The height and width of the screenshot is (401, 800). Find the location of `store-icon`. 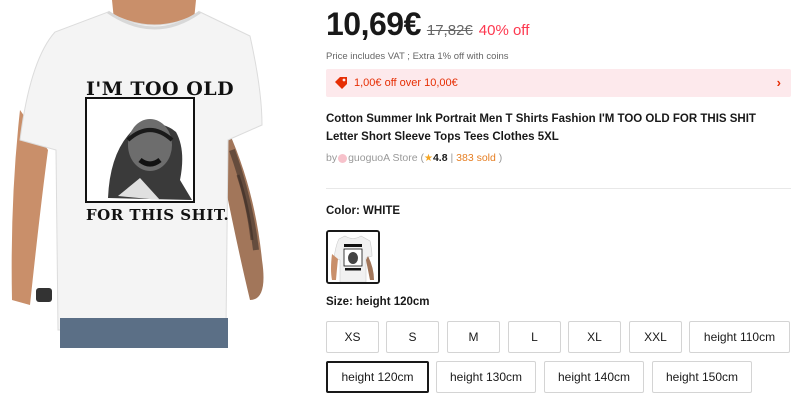

store-icon is located at coordinates (343, 158).